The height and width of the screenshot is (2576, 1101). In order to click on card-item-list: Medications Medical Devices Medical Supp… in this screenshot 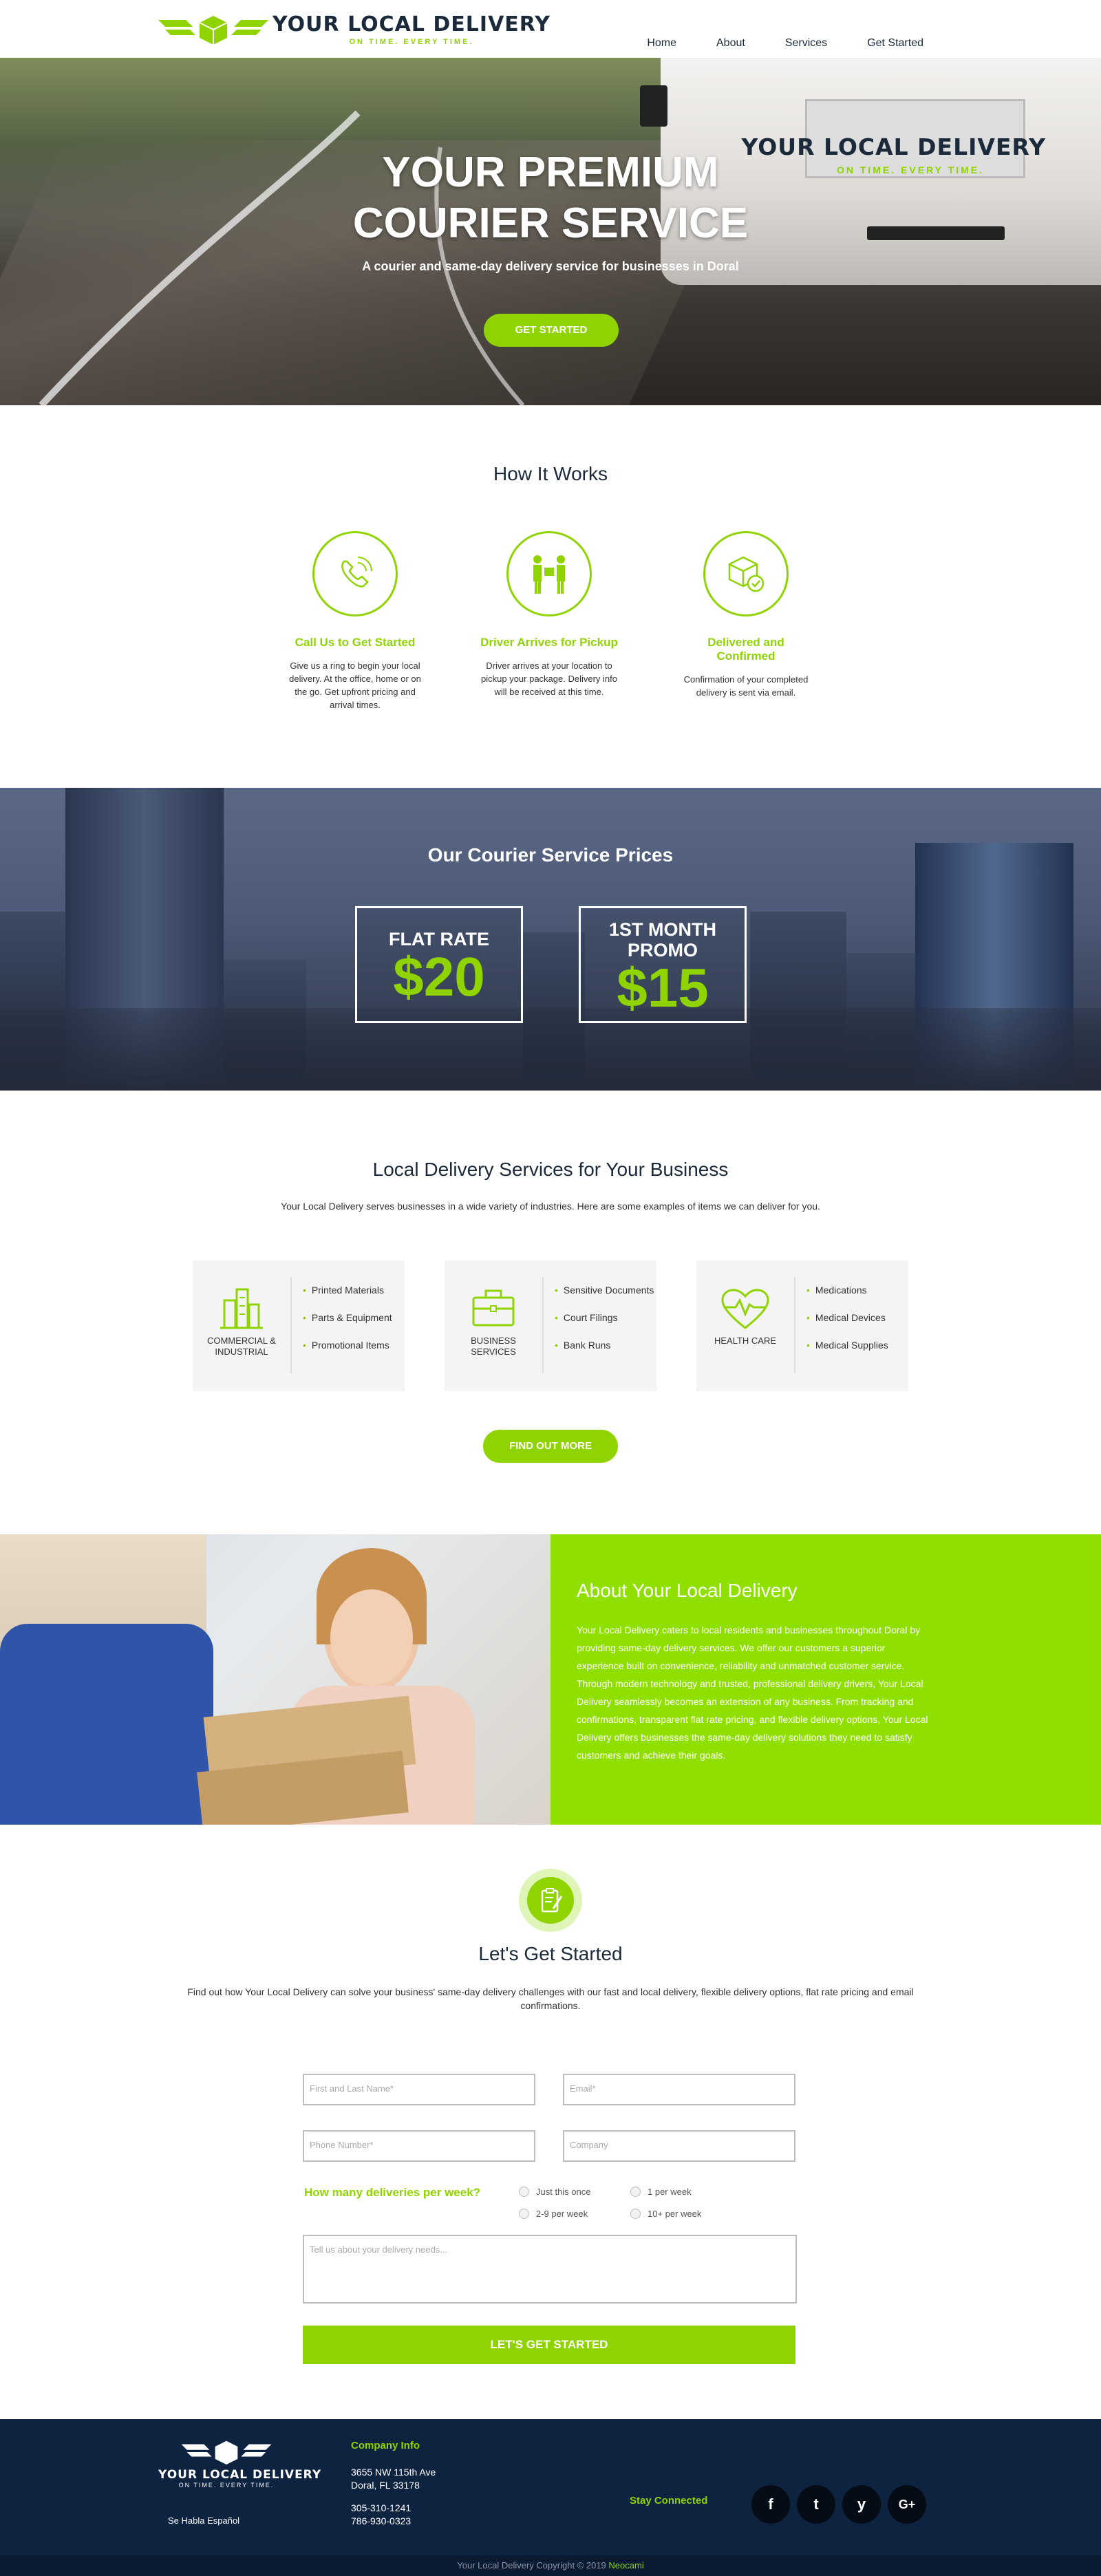, I will do `click(847, 1326)`.